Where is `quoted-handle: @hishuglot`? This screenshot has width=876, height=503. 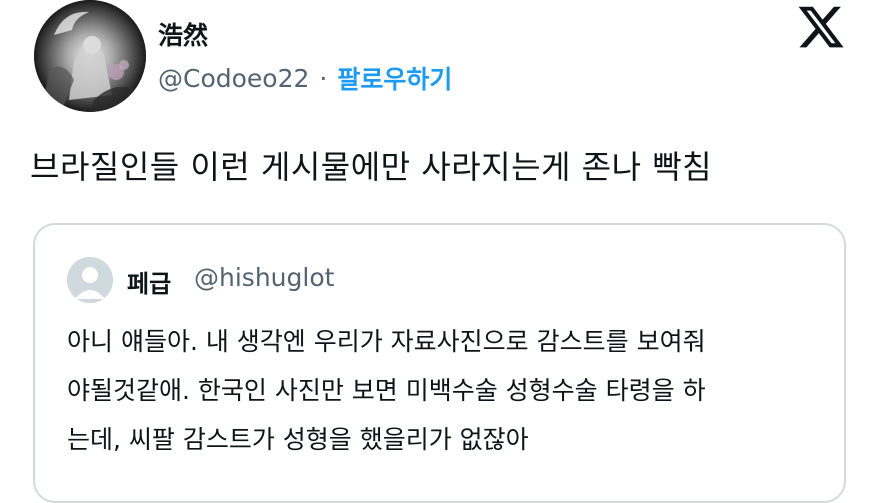
quoted-handle: @hishuglot is located at coordinates (264, 277).